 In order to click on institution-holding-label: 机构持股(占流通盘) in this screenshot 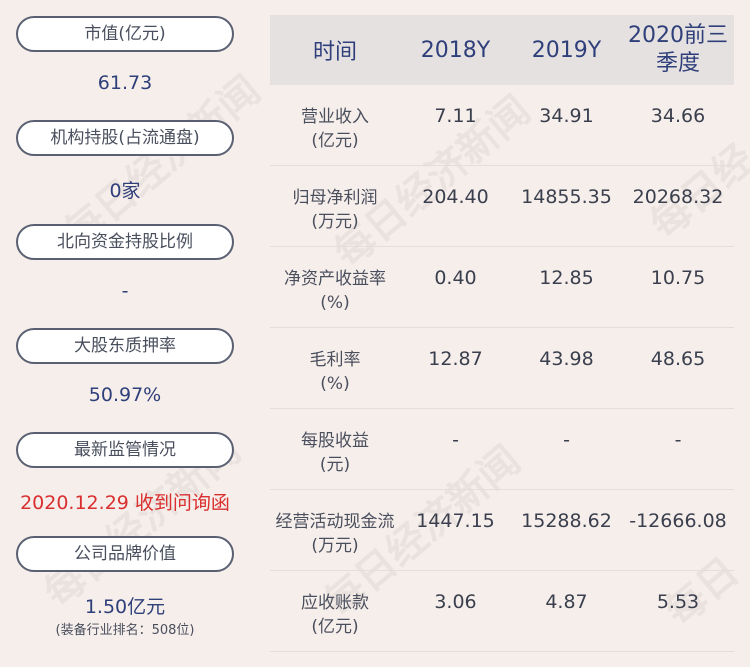, I will do `click(125, 138)`.